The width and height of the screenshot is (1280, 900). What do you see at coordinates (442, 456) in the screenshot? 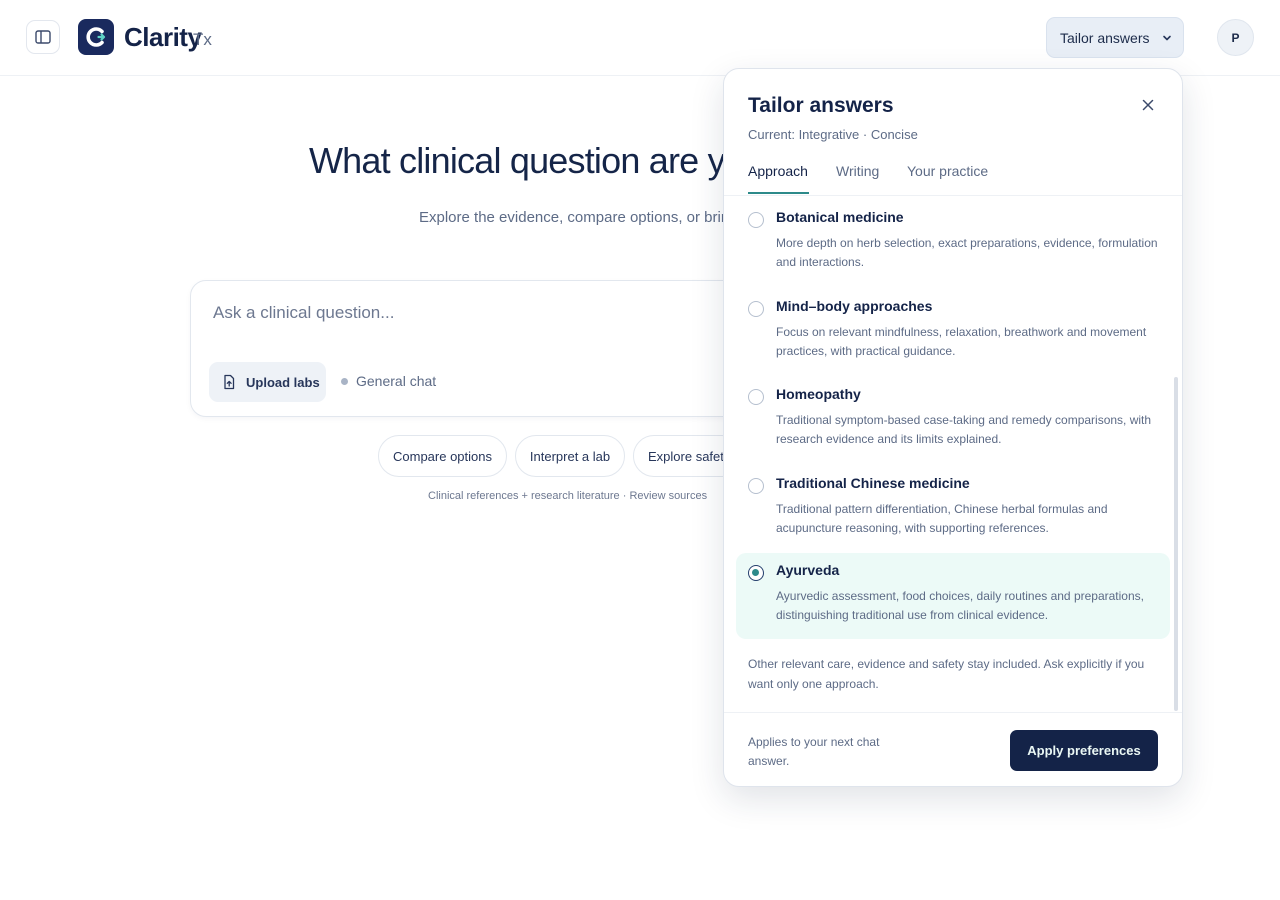
I see `suggestion-chip: Compare options` at bounding box center [442, 456].